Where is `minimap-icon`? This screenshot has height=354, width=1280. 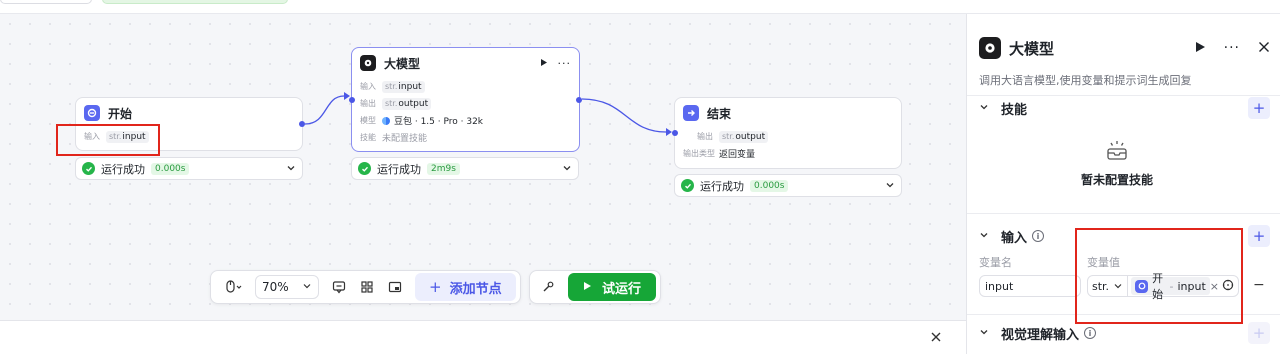 minimap-icon is located at coordinates (395, 287).